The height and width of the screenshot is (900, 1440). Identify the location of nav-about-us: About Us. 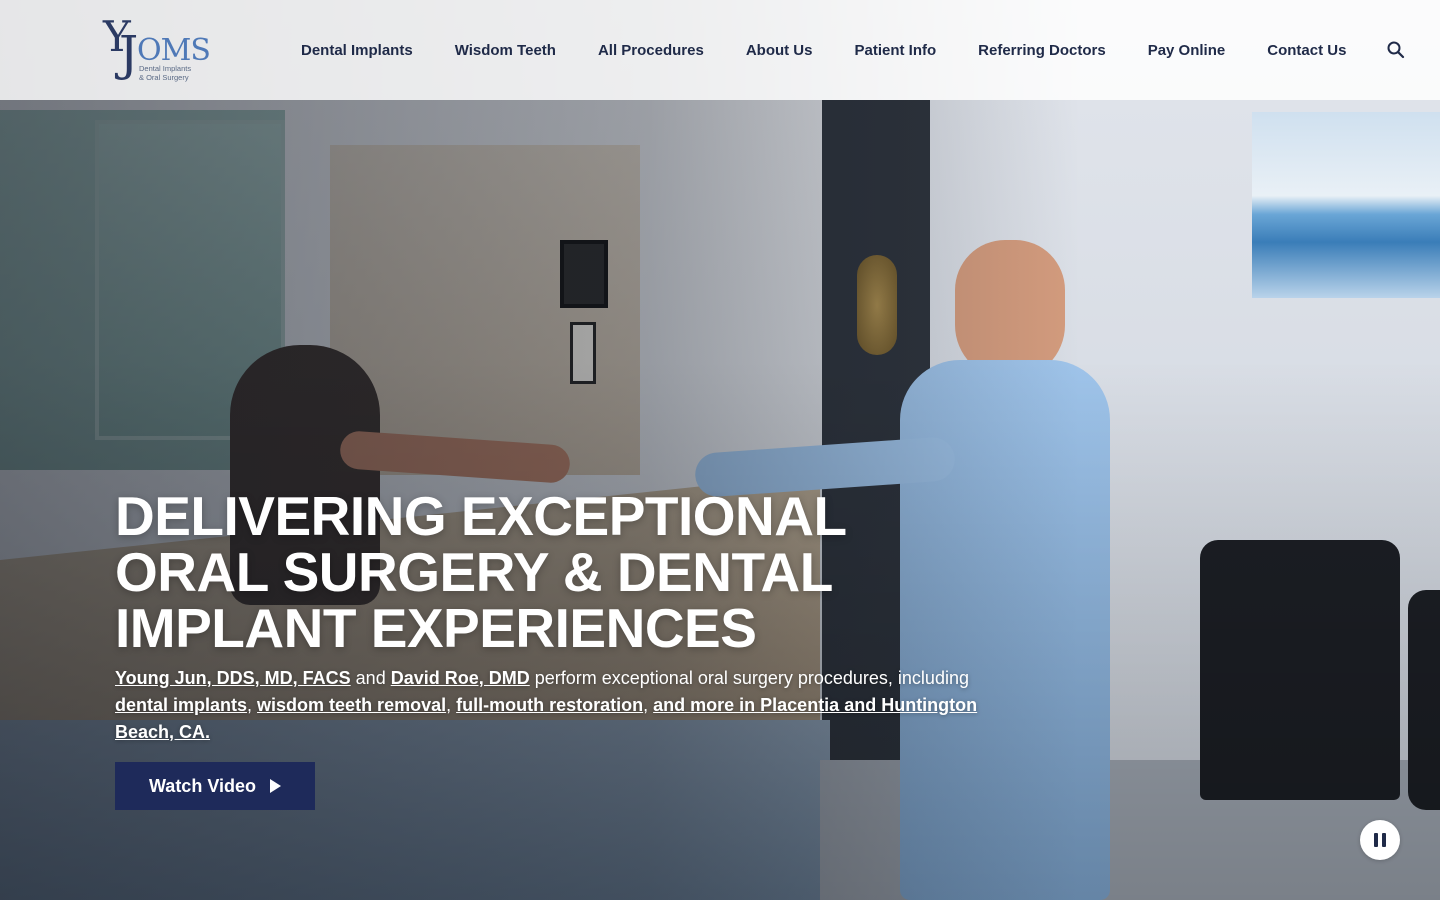
(779, 50).